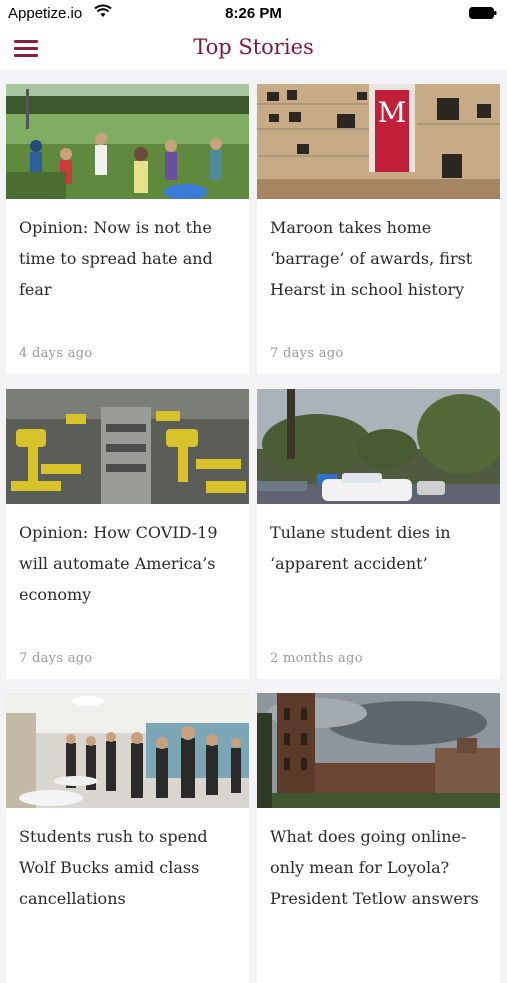  I want to click on page-title: Top Stories, so click(253, 47).